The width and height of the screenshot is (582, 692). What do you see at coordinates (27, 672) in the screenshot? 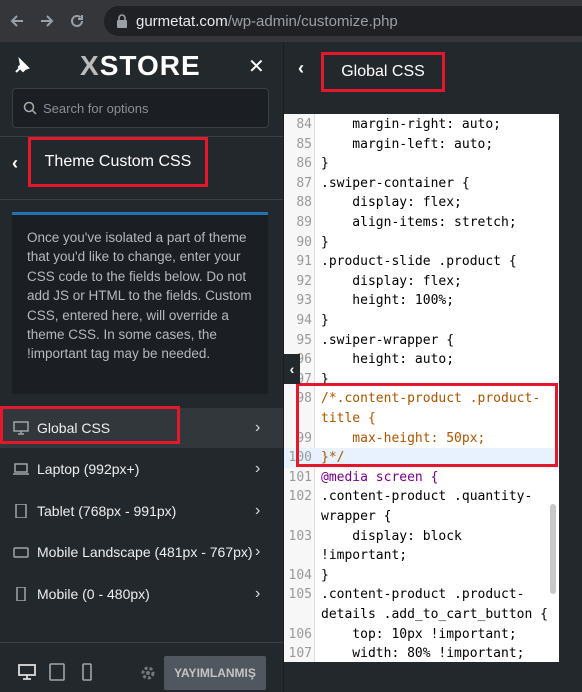
I see `desktop-preview-icon` at bounding box center [27, 672].